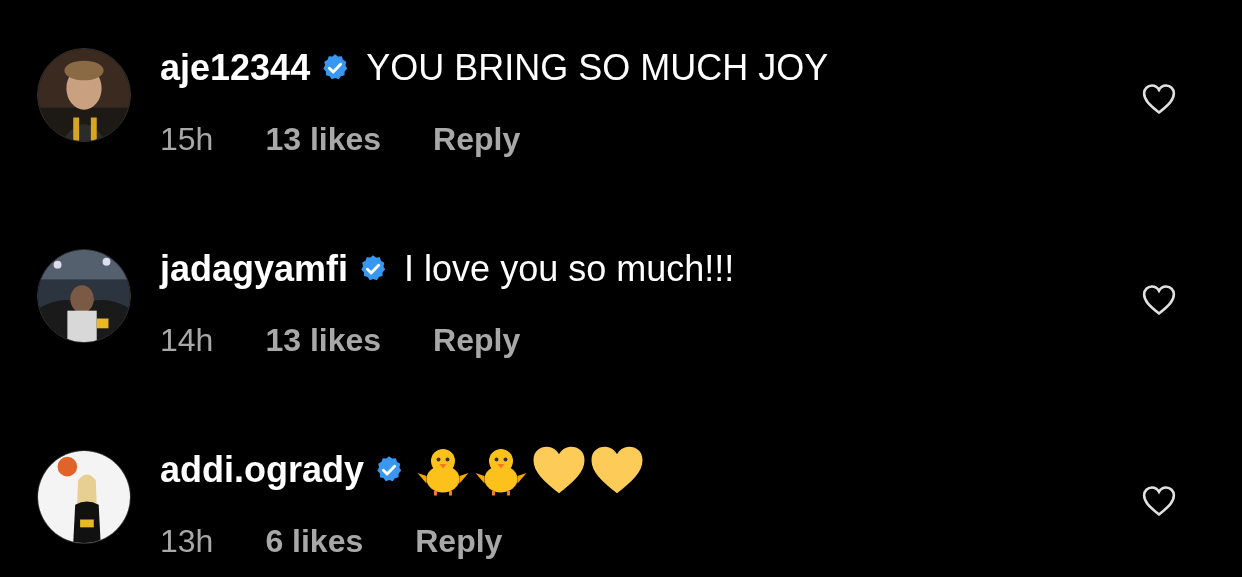 The image size is (1242, 577). I want to click on username: aje12344, so click(235, 68).